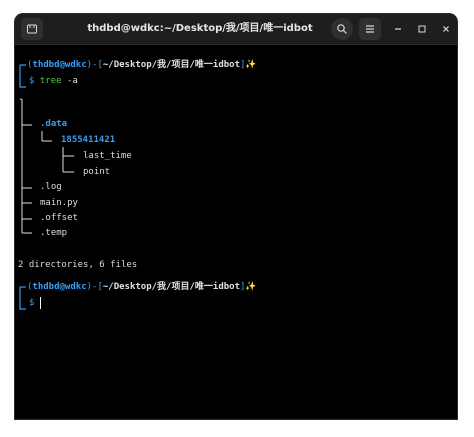 The image size is (474, 437). I want to click on command-line-1: $ tree -a, so click(53, 81).